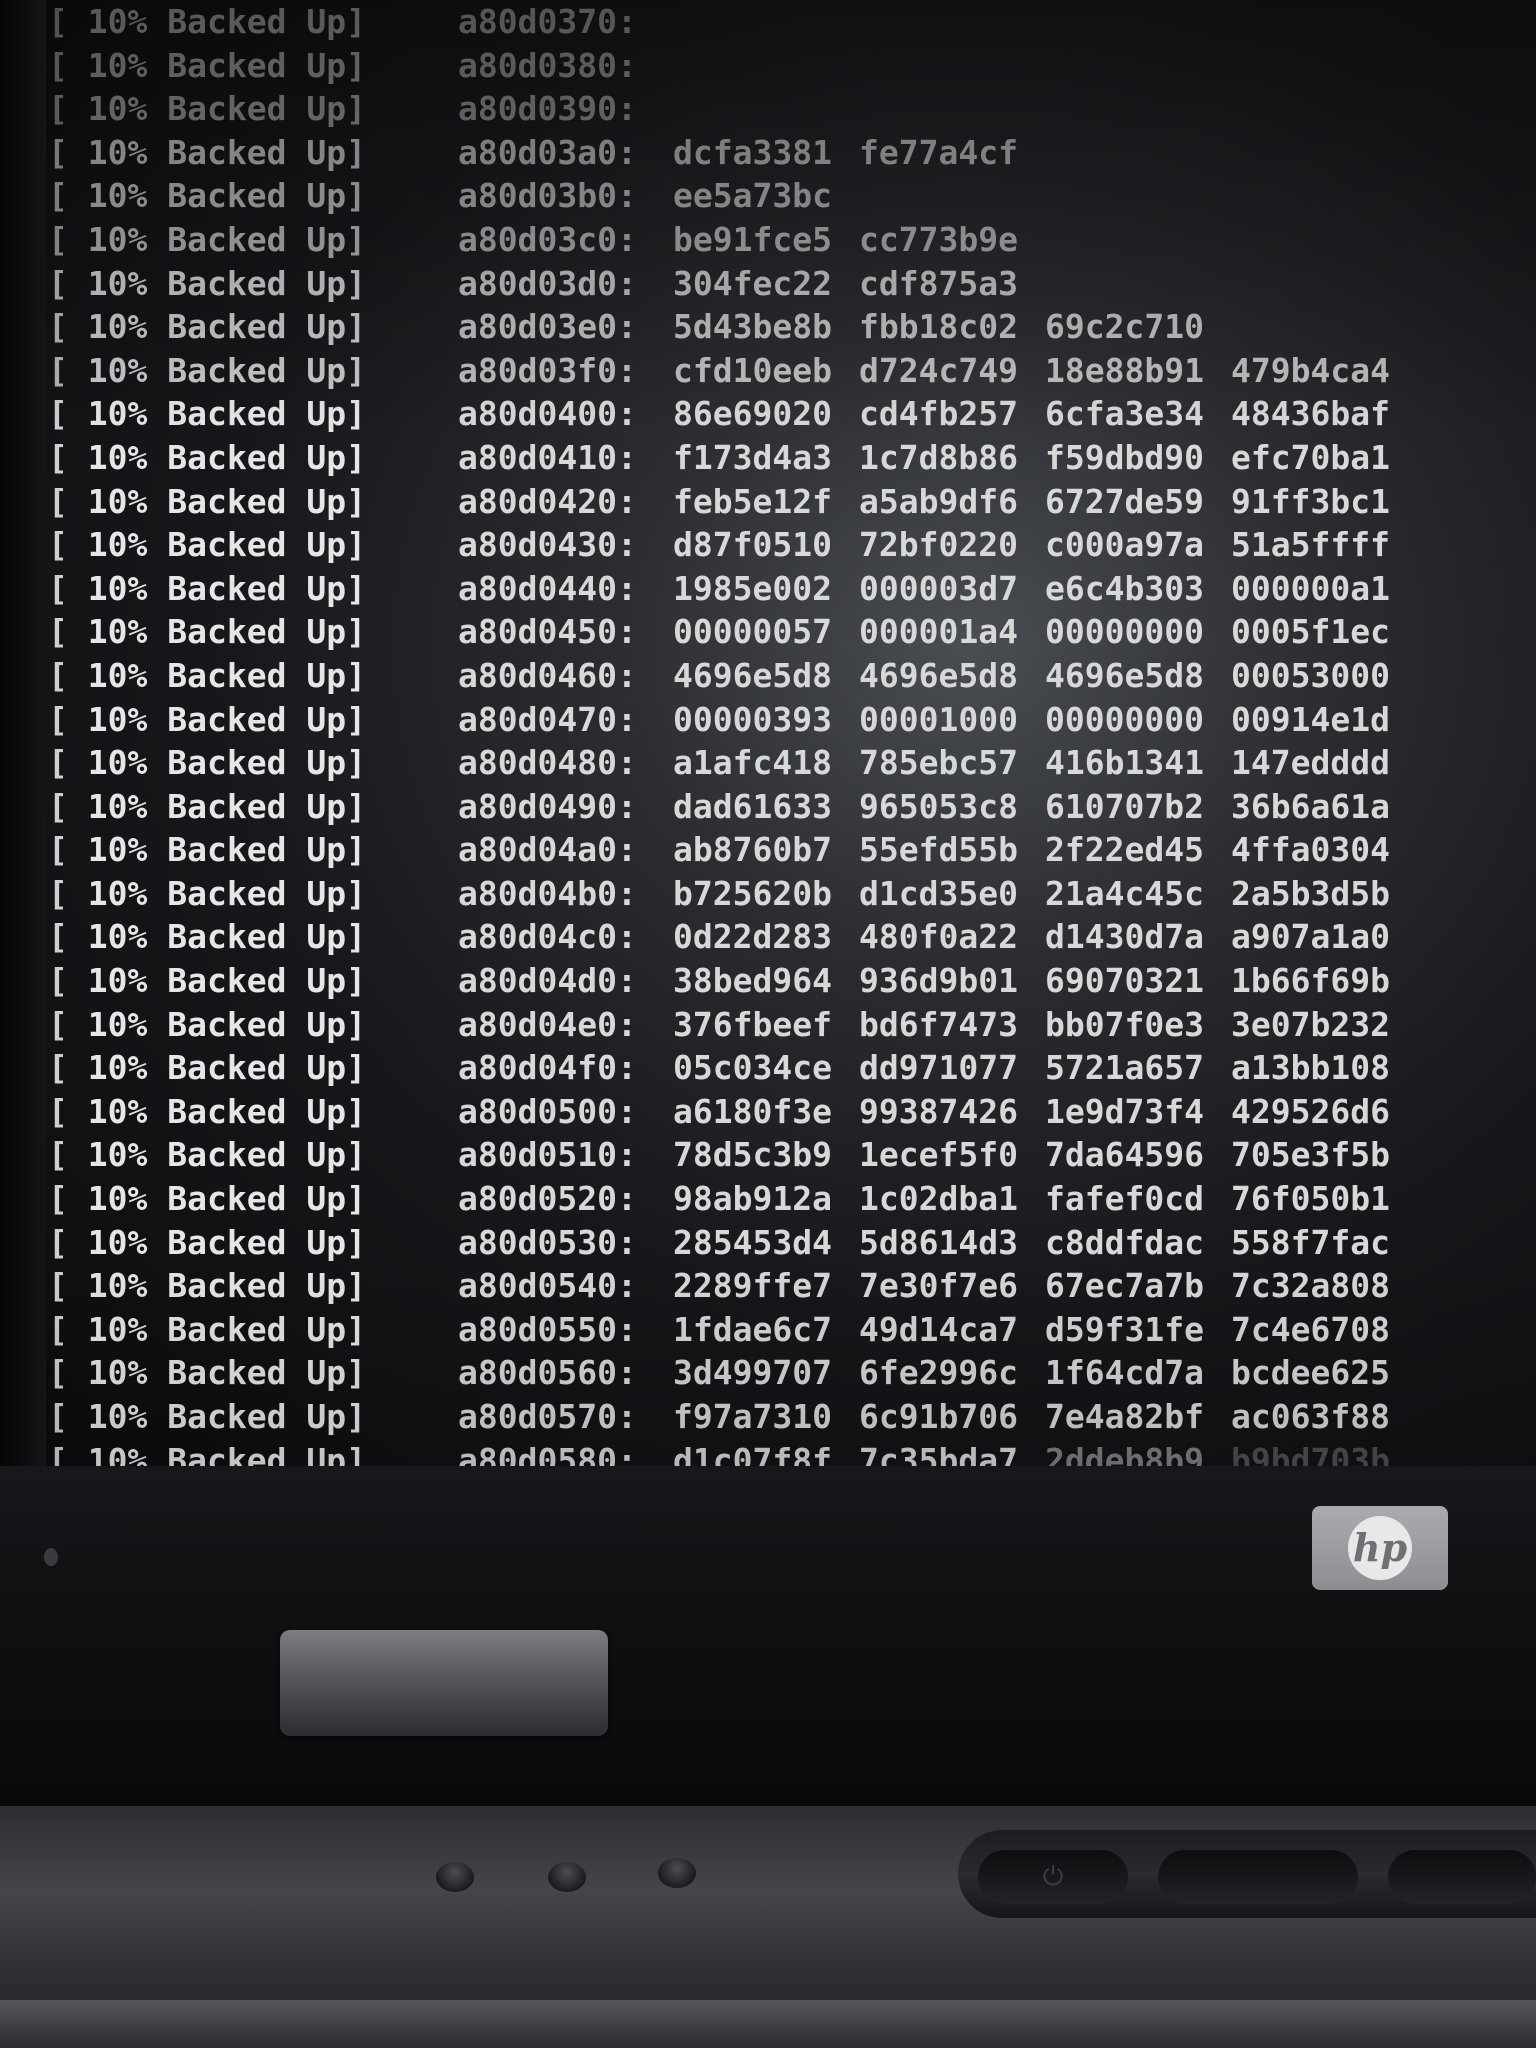 Image resolution: width=1536 pixels, height=2048 pixels. What do you see at coordinates (1124, 632) in the screenshot?
I see `hex-word: 00000000` at bounding box center [1124, 632].